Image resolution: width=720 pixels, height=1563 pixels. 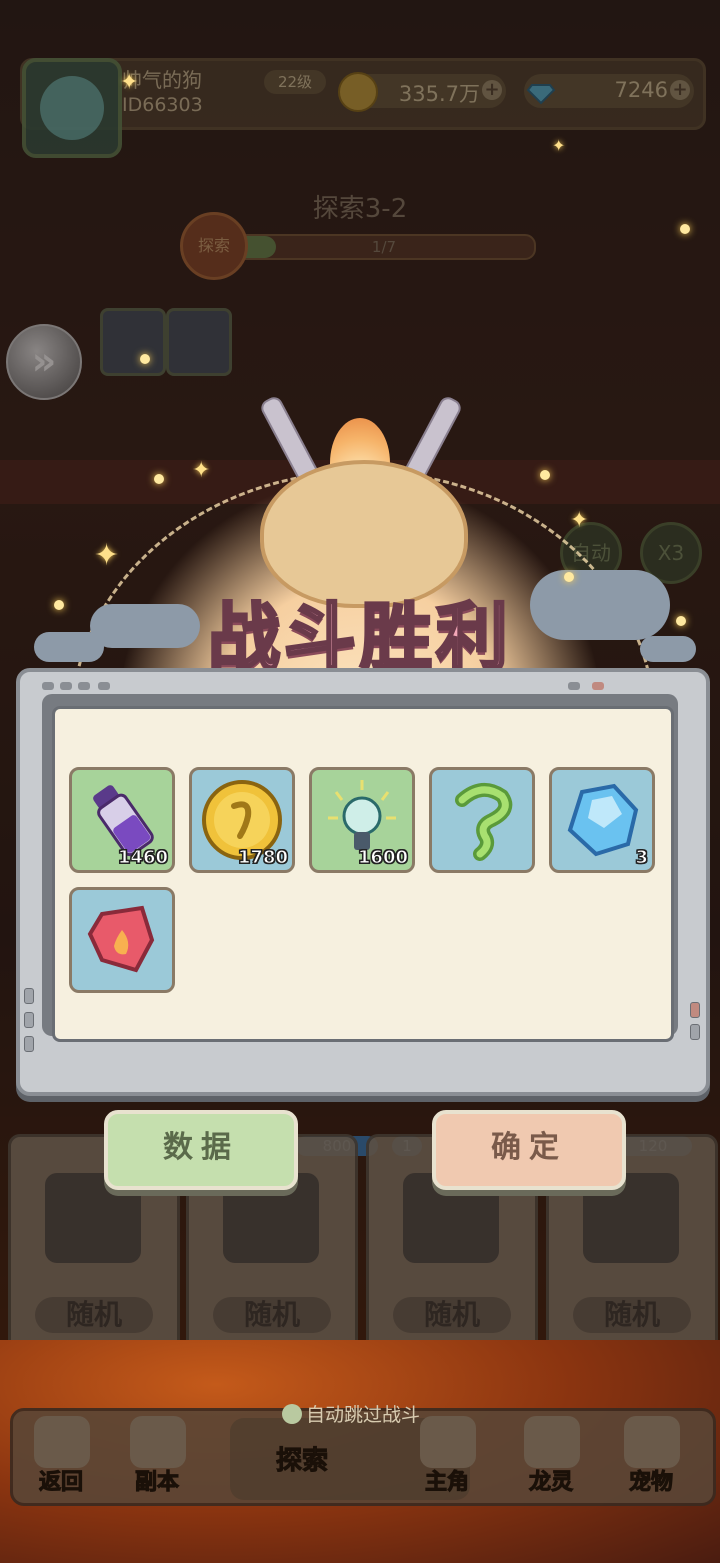 What do you see at coordinates (301, 1458) in the screenshot?
I see `nav-explore-label: 探索` at bounding box center [301, 1458].